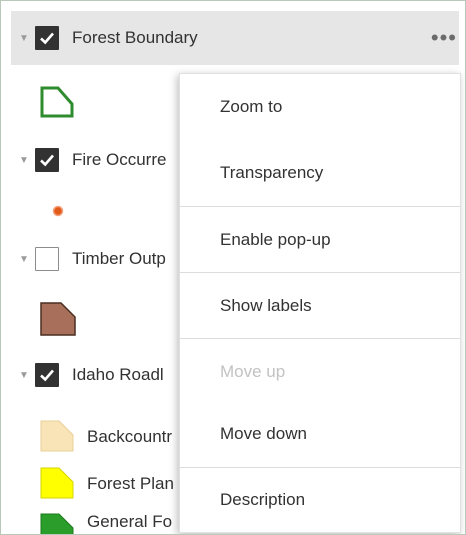 The image size is (466, 535). Describe the element at coordinates (130, 521) in the screenshot. I see `legend-item-label: General Fo` at that location.